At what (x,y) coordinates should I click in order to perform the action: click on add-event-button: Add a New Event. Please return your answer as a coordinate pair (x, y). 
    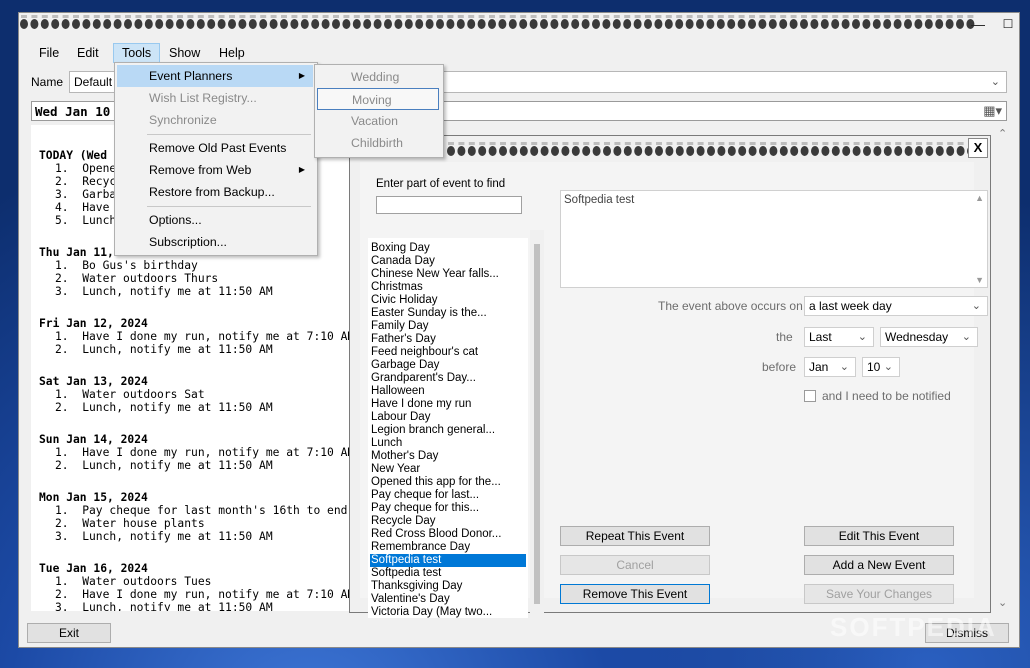
    Looking at the image, I should click on (879, 565).